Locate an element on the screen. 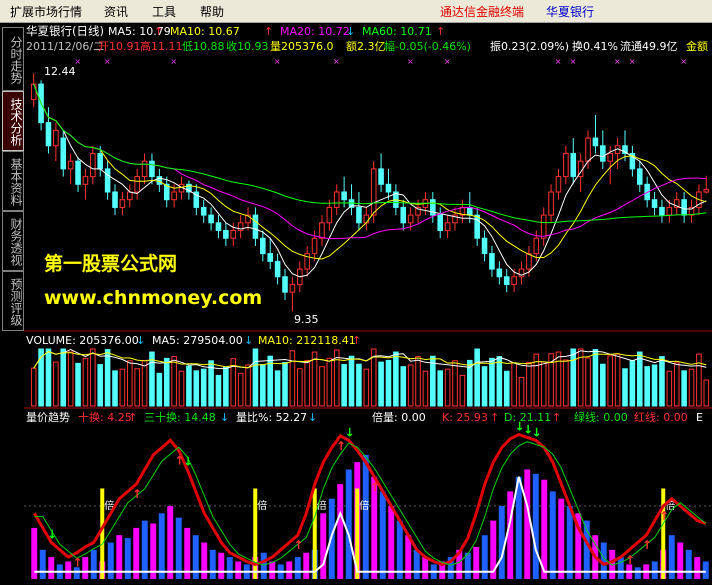 This screenshot has height=585, width=712. volume-plot is located at coordinates (370, 377).